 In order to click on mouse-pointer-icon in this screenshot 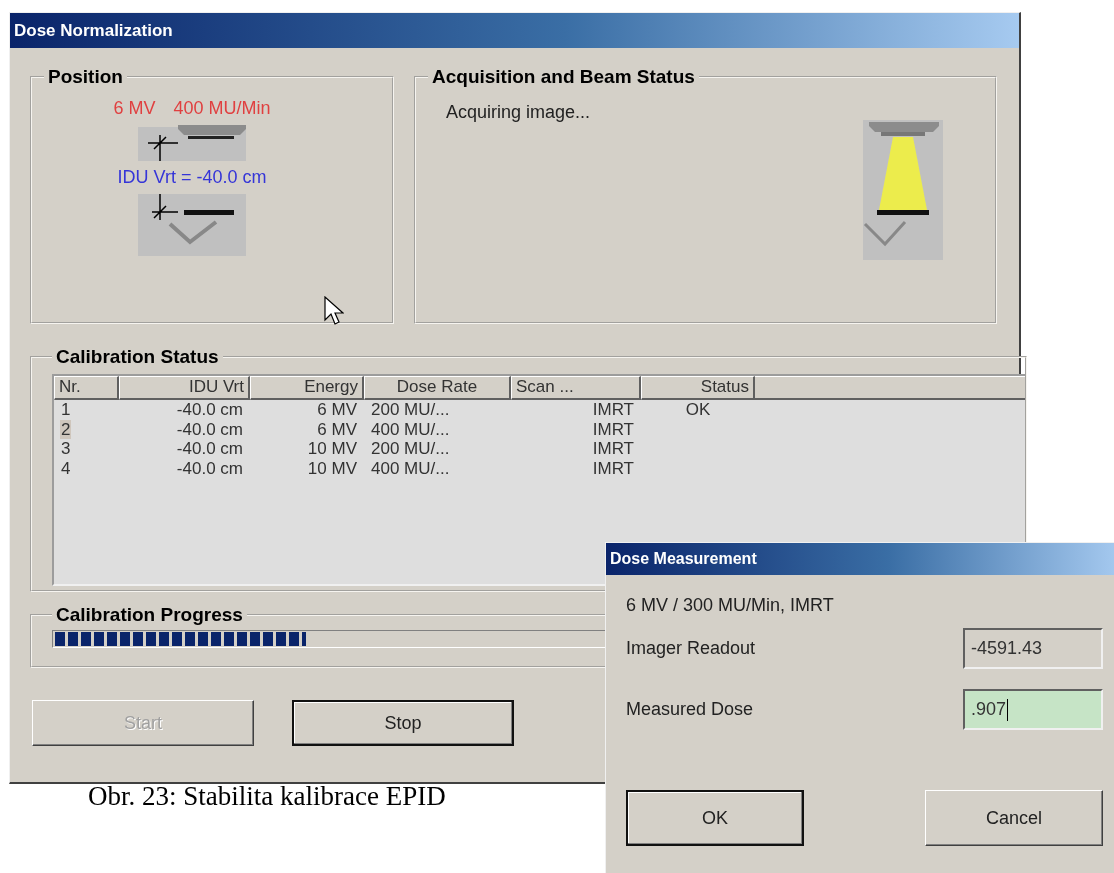, I will do `click(334, 311)`.